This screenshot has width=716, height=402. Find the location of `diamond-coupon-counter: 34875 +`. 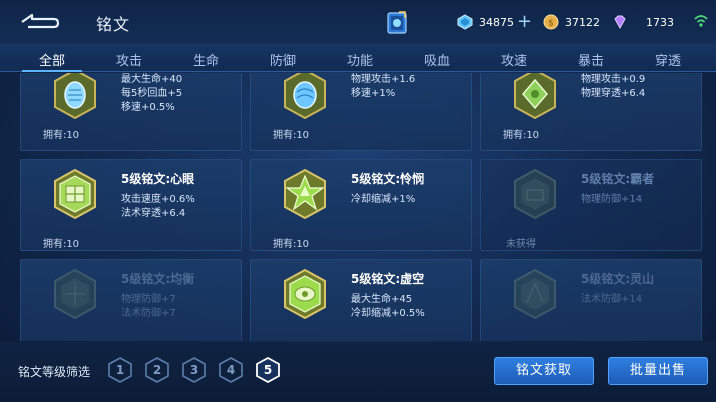

diamond-coupon-counter: 34875 + is located at coordinates (494, 22).